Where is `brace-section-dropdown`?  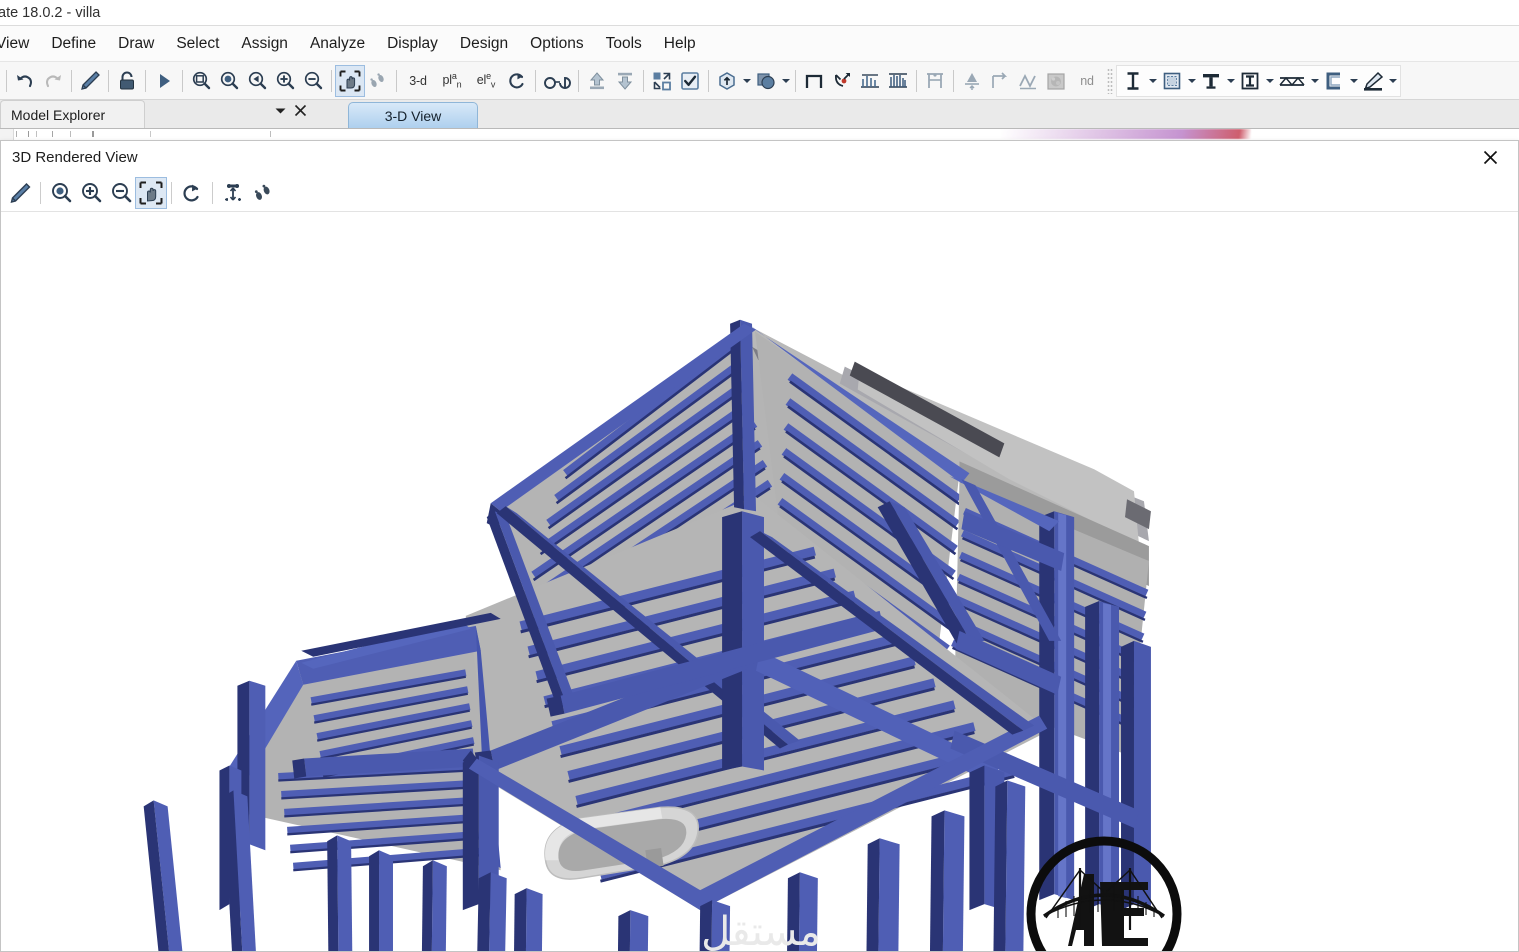 brace-section-dropdown is located at coordinates (1269, 81).